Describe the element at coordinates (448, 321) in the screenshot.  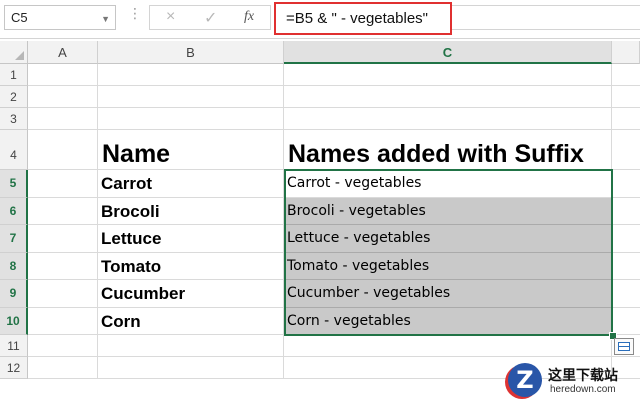
I see `cell-c10: Corn - vegetables` at that location.